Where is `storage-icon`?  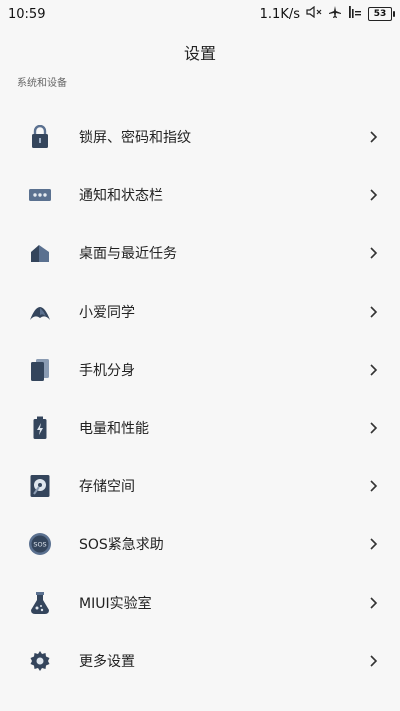 storage-icon is located at coordinates (40, 486).